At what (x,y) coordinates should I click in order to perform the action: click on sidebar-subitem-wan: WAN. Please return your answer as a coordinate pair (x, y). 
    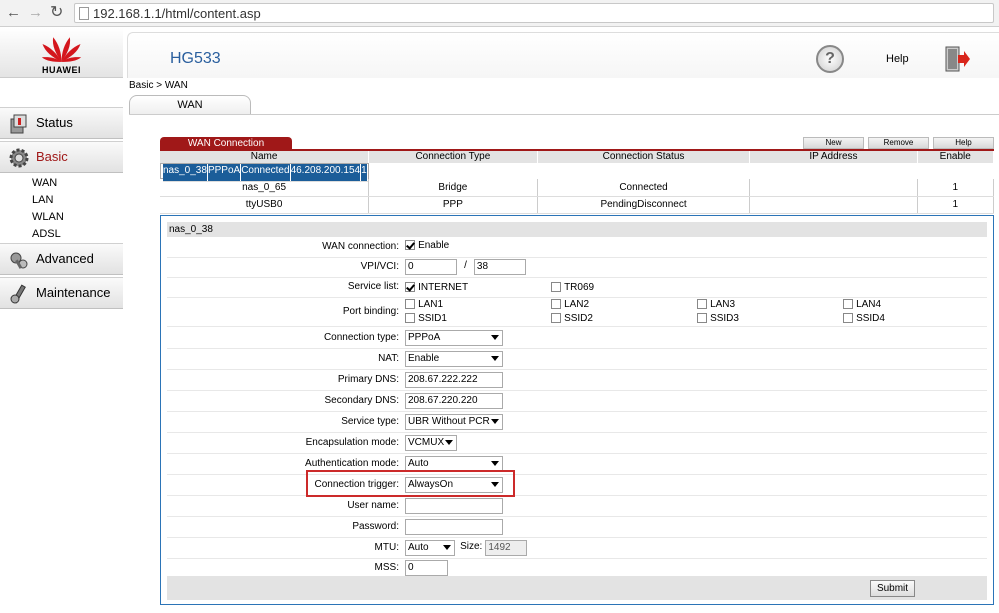
    Looking at the image, I should click on (44, 183).